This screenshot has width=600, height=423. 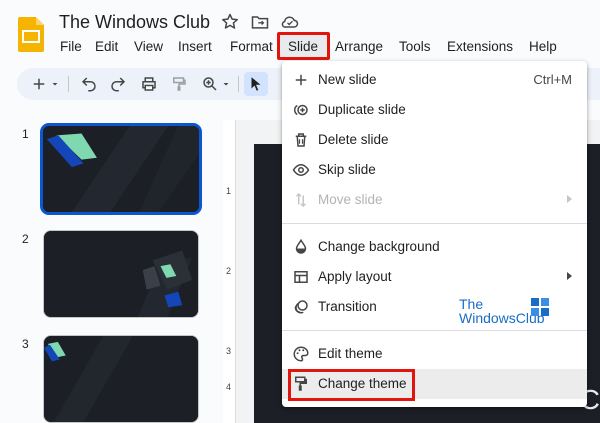 I want to click on menu-item-label: Skip slide, so click(x=347, y=169).